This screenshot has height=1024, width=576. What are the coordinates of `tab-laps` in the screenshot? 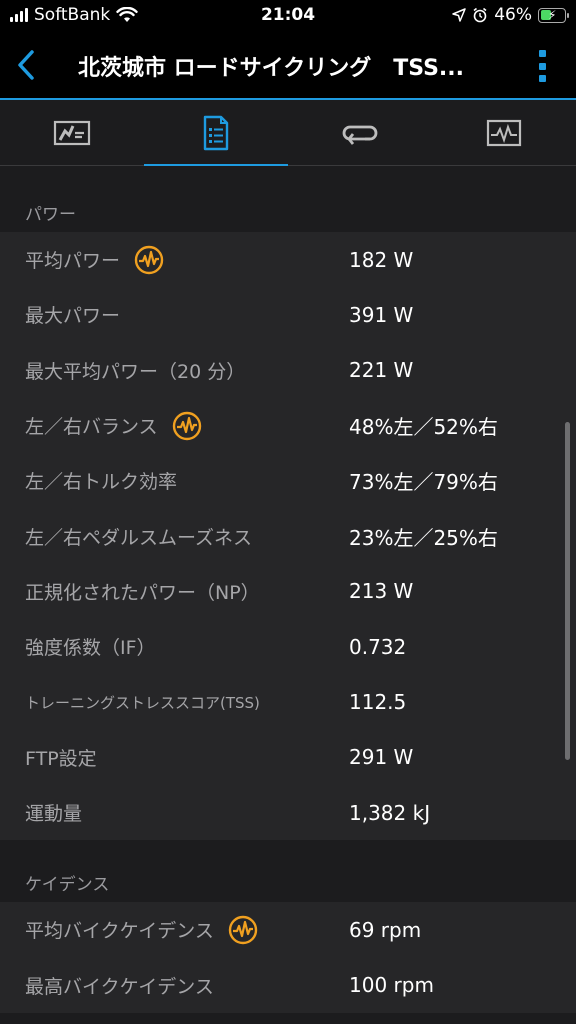 It's located at (360, 133).